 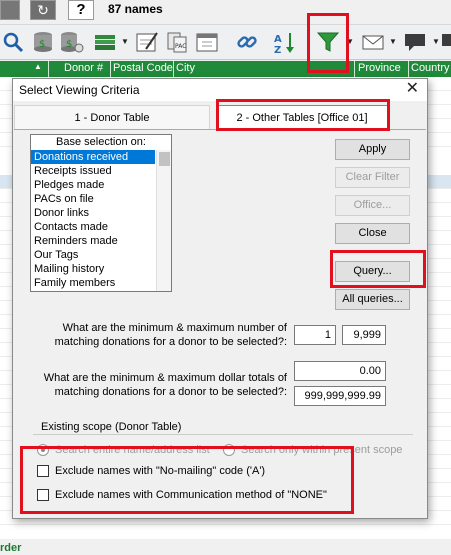 I want to click on list-item-donor-links: Donor links, so click(x=93, y=213).